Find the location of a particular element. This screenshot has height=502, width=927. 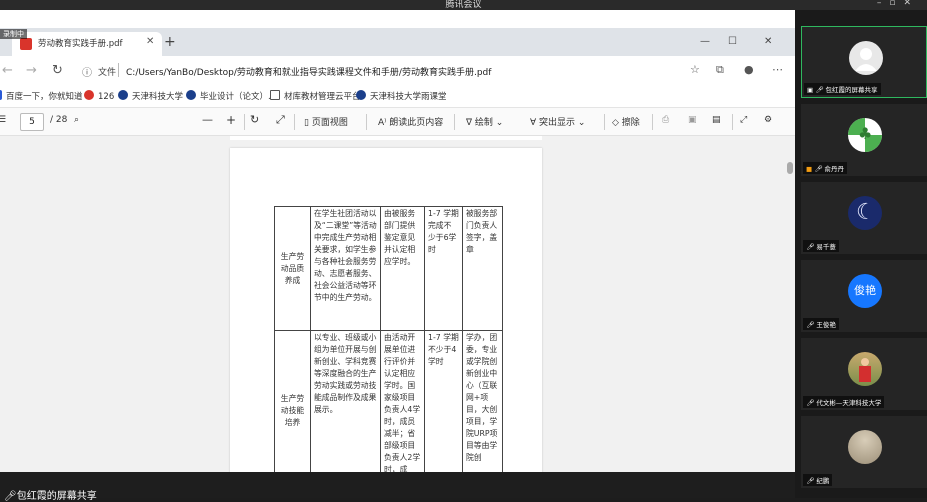

draw-button: ∇ 绘制 ⌄ is located at coordinates (484, 121).